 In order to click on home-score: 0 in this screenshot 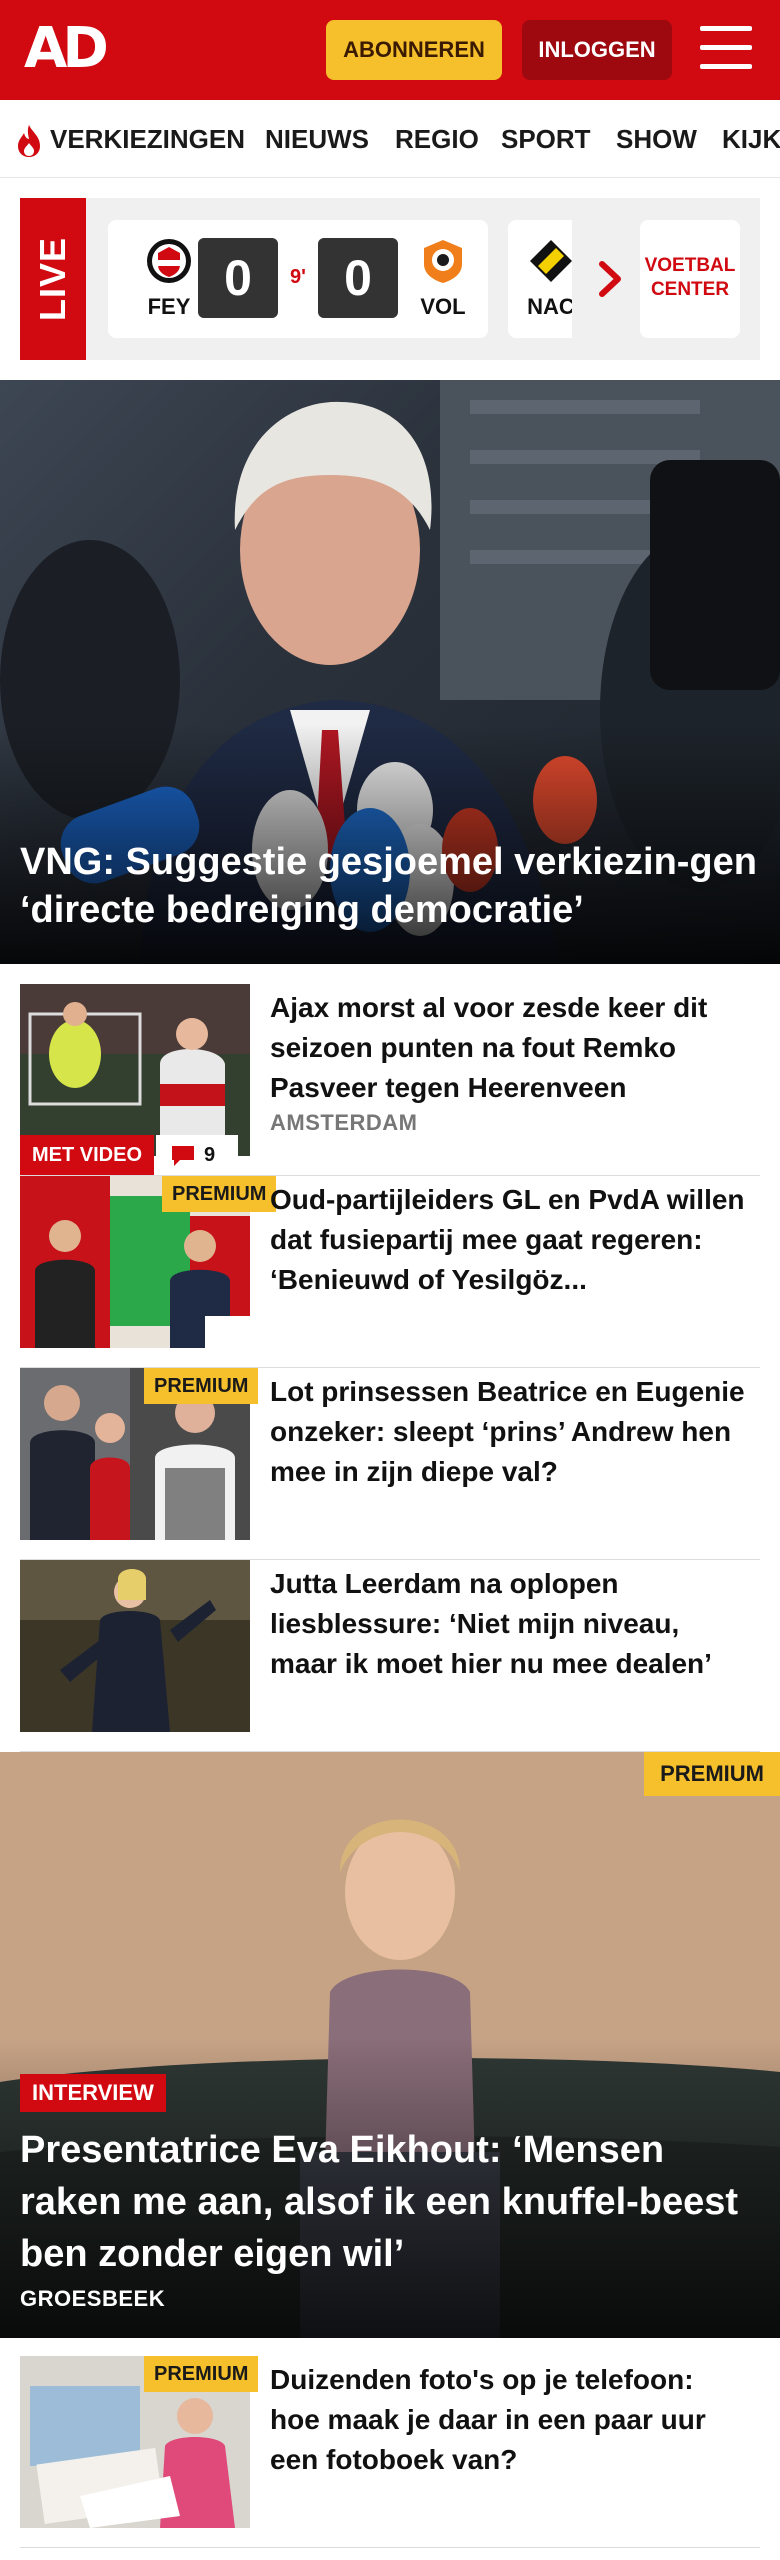, I will do `click(238, 278)`.